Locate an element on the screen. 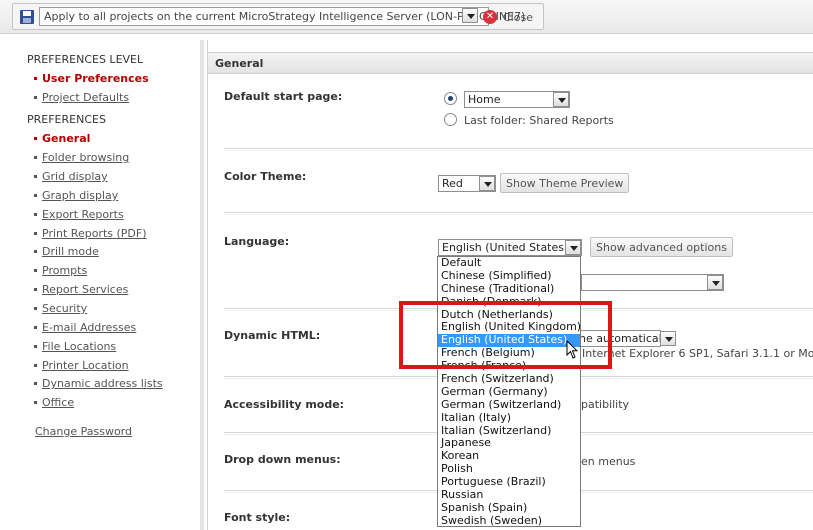 The image size is (813, 530). language-secondary-select is located at coordinates (652, 282).